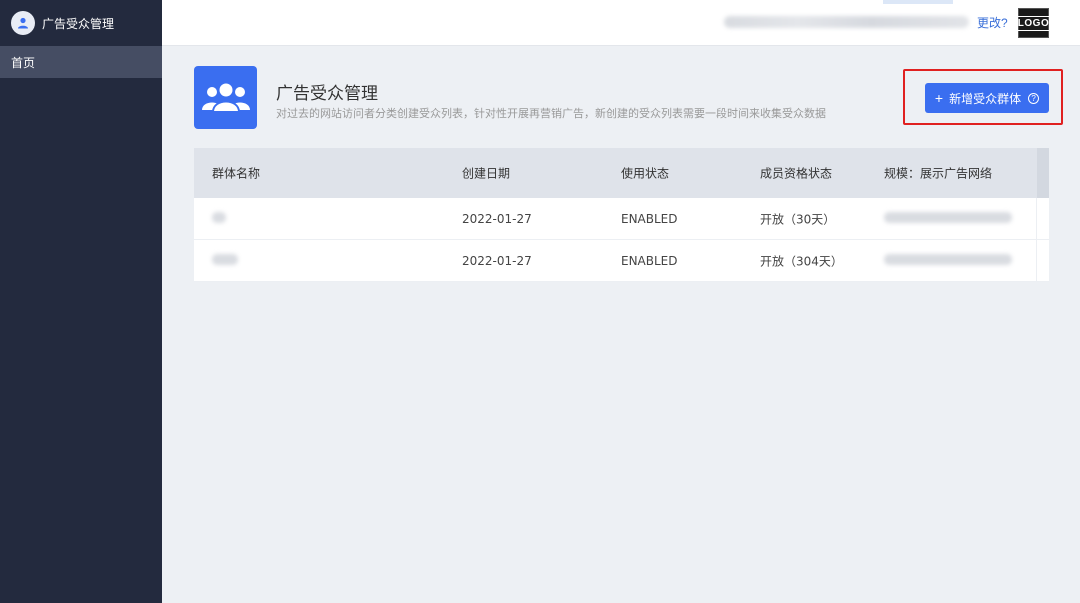 This screenshot has height=603, width=1080. Describe the element at coordinates (78, 23) in the screenshot. I see `brand-title: 广告受众管理` at that location.